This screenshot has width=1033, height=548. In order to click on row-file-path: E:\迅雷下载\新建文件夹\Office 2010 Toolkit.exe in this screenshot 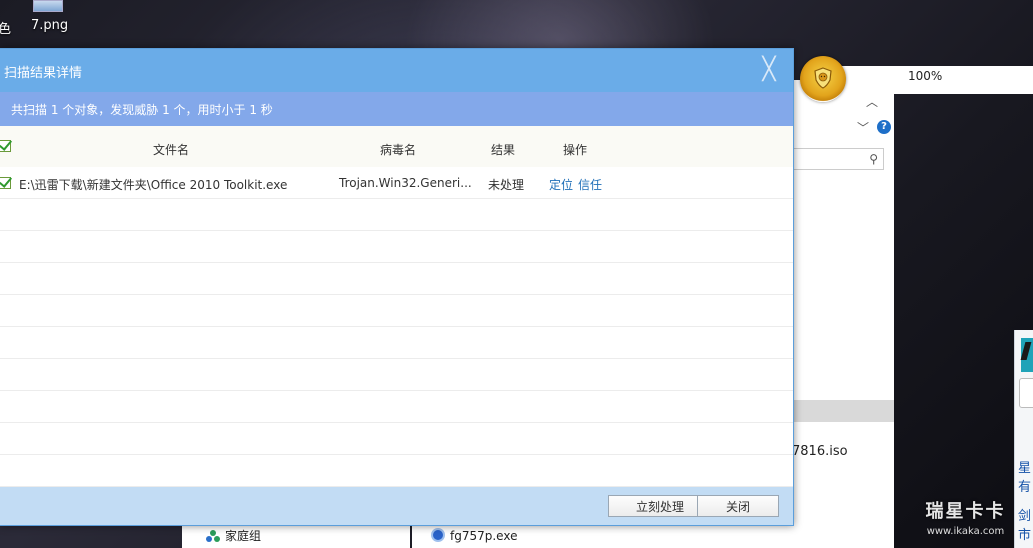, I will do `click(153, 185)`.